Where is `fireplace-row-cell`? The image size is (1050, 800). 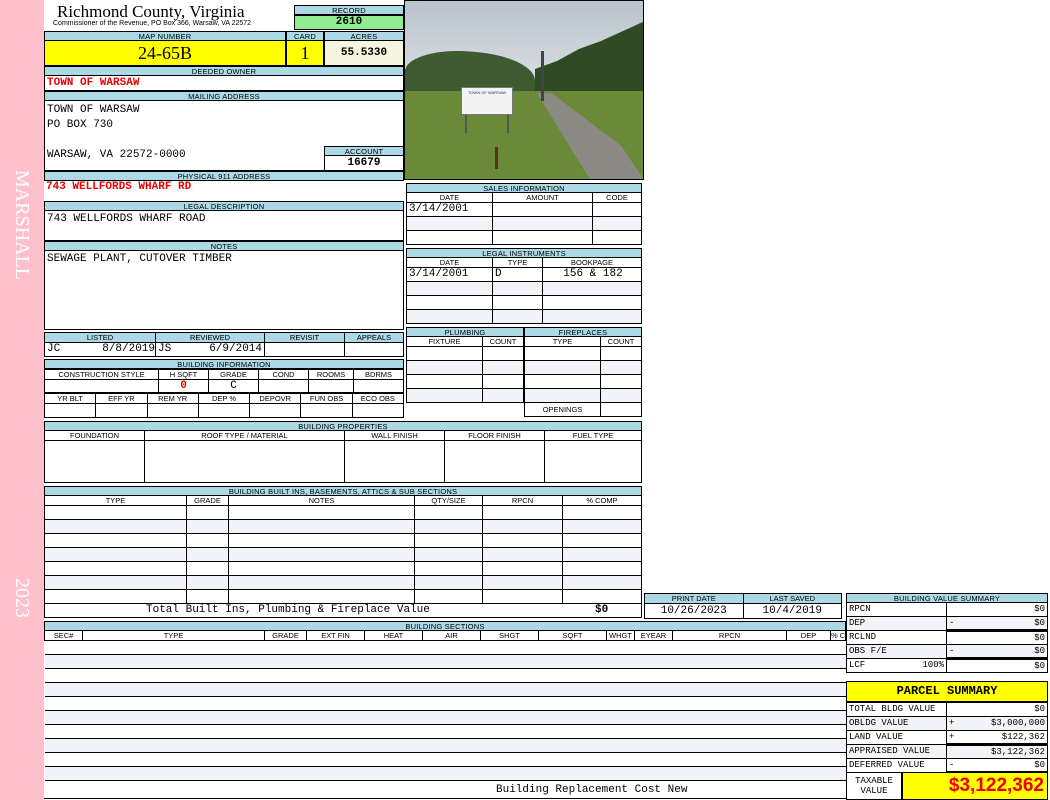 fireplace-row-cell is located at coordinates (562, 381).